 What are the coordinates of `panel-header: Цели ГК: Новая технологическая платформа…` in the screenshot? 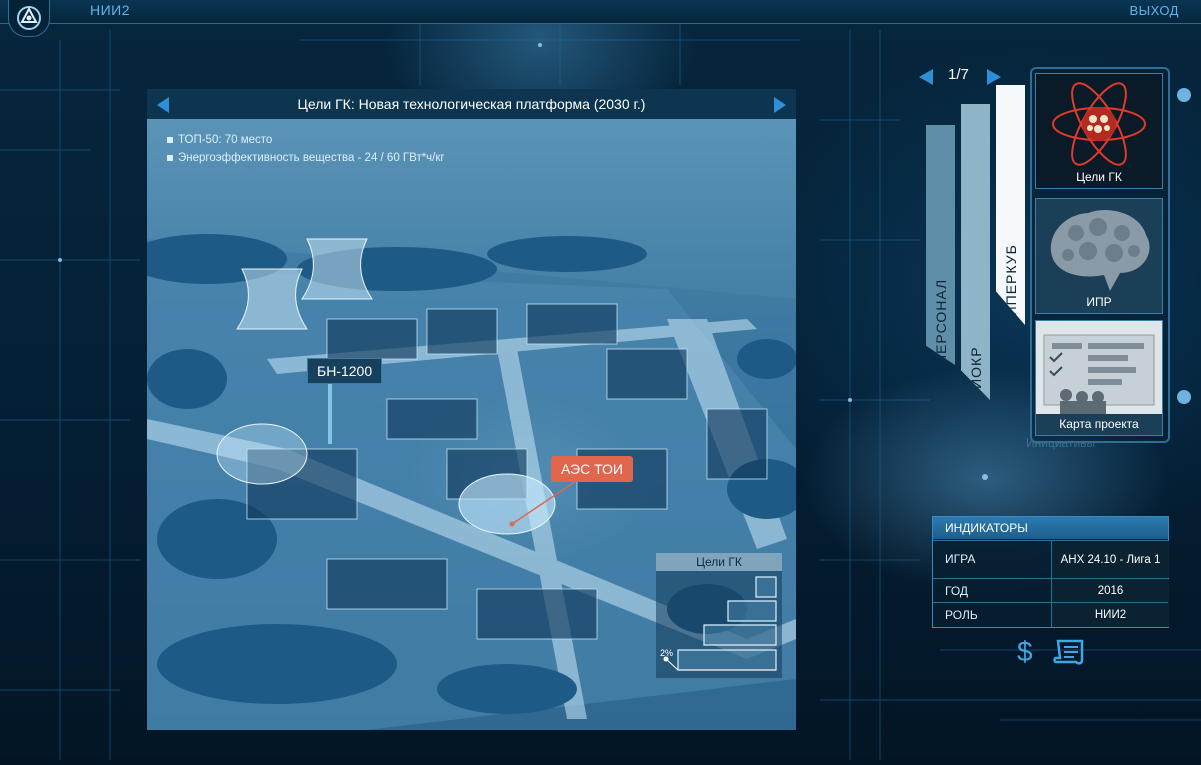 It's located at (471, 104).